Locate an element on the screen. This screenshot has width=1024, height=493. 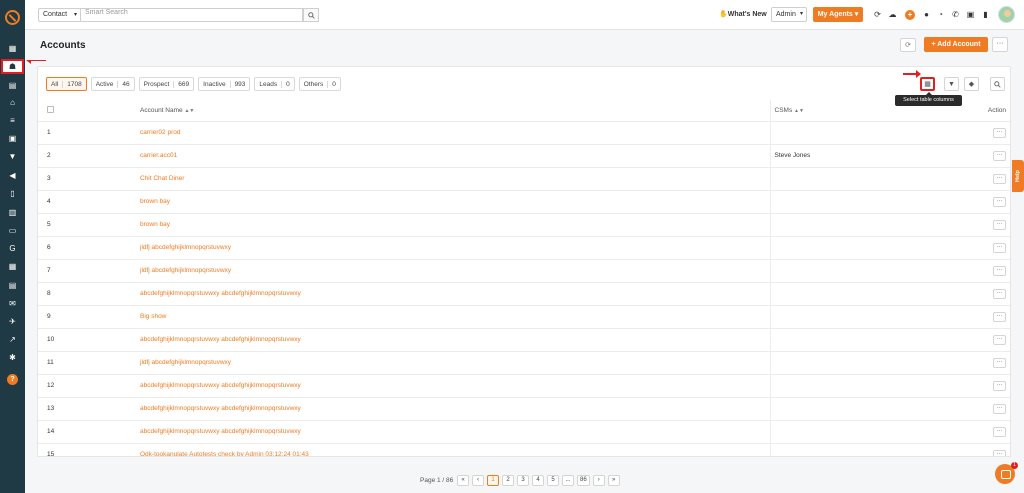
trash-icon: ▮ is located at coordinates (985, 14).